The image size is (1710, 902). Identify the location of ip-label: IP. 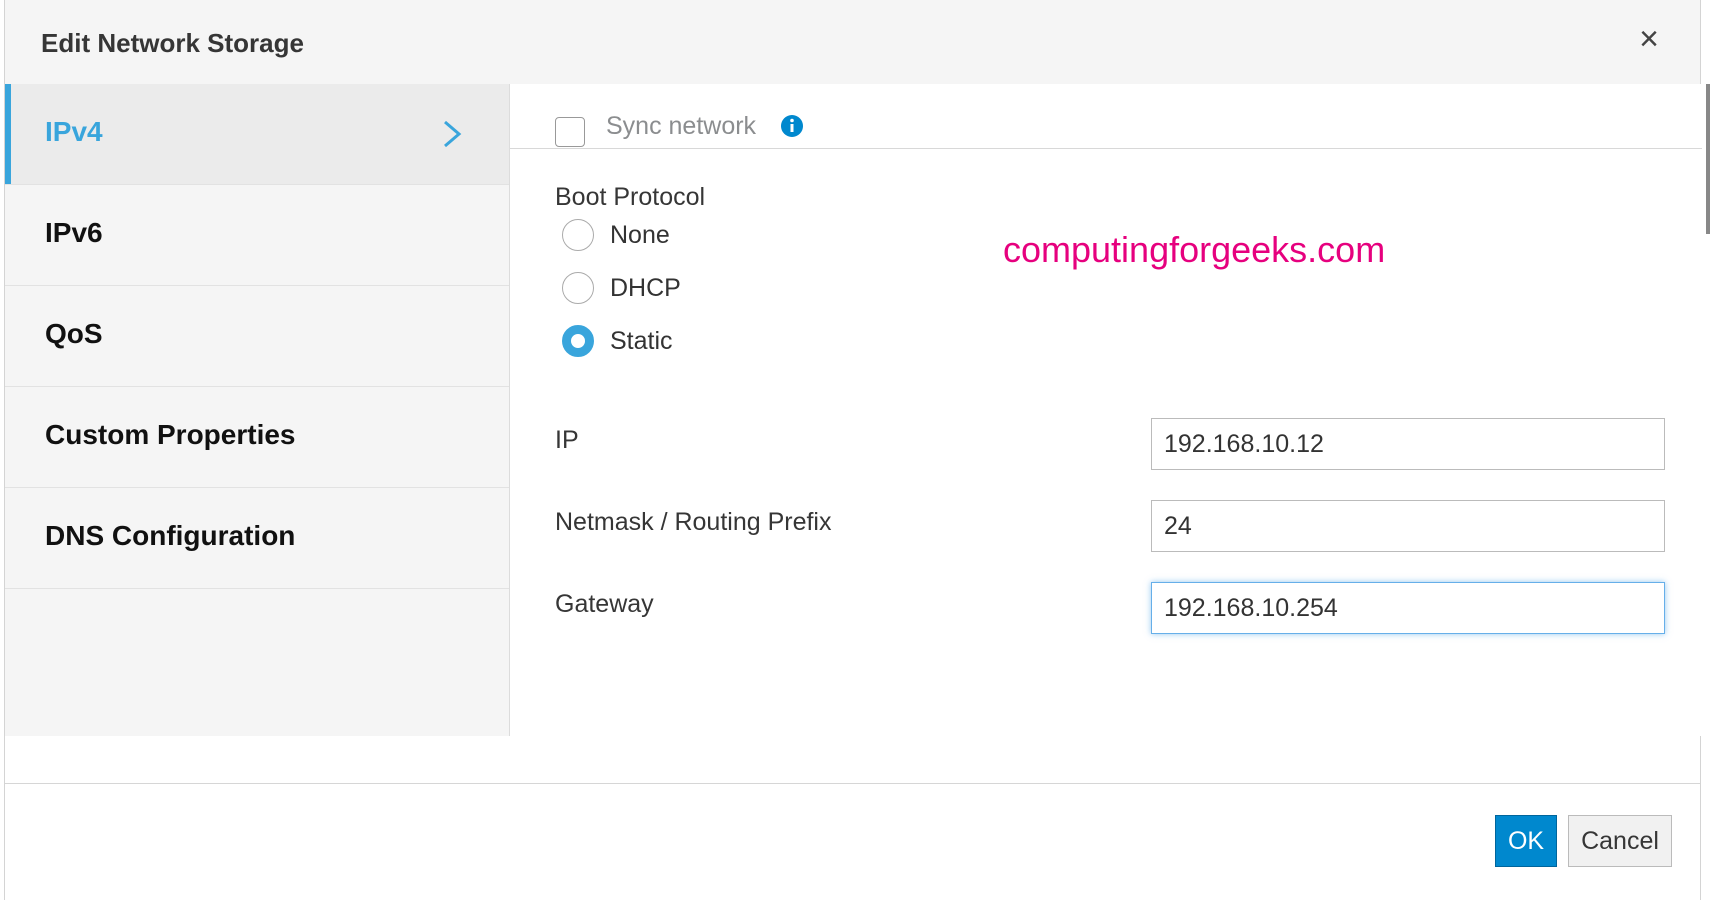
(567, 440).